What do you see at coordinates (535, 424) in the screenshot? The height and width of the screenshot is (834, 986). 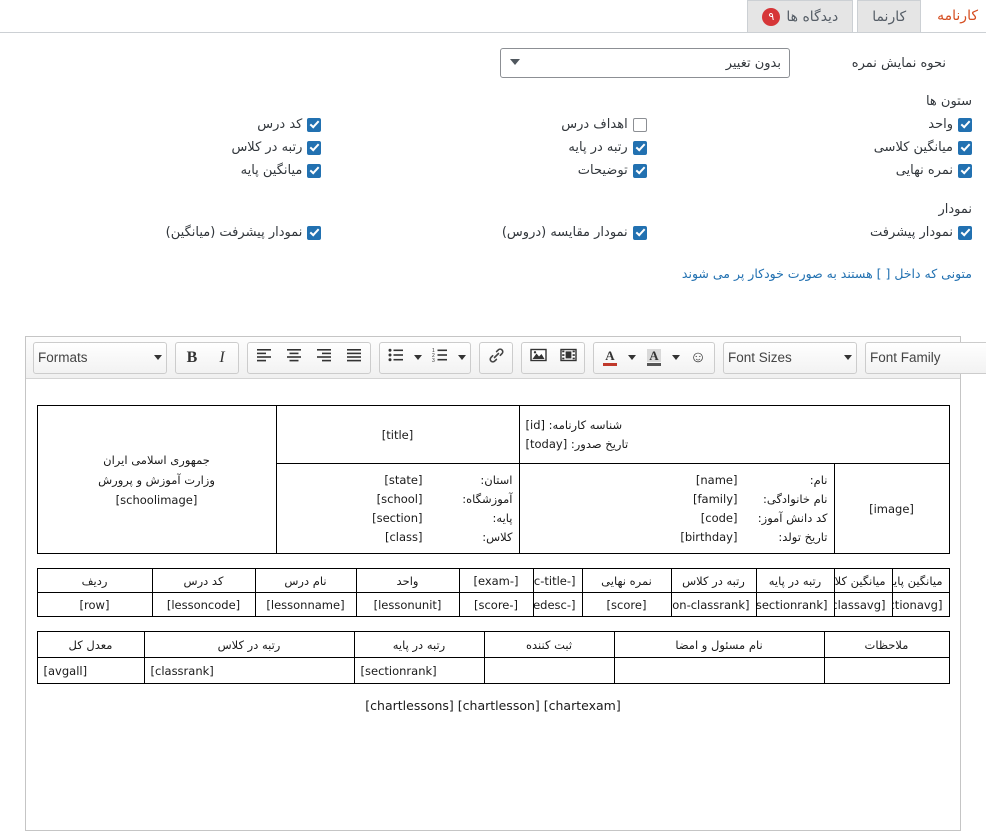 I see `report-id-value: [id]` at bounding box center [535, 424].